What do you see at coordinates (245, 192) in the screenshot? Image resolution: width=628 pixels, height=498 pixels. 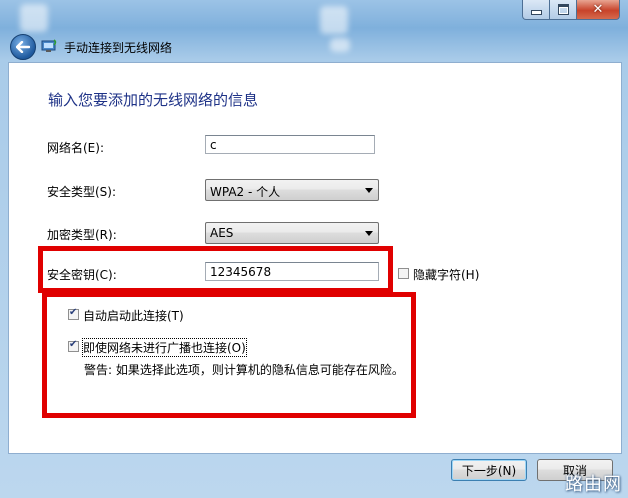 I see `security-type-value: WPA2 - 个人` at bounding box center [245, 192].